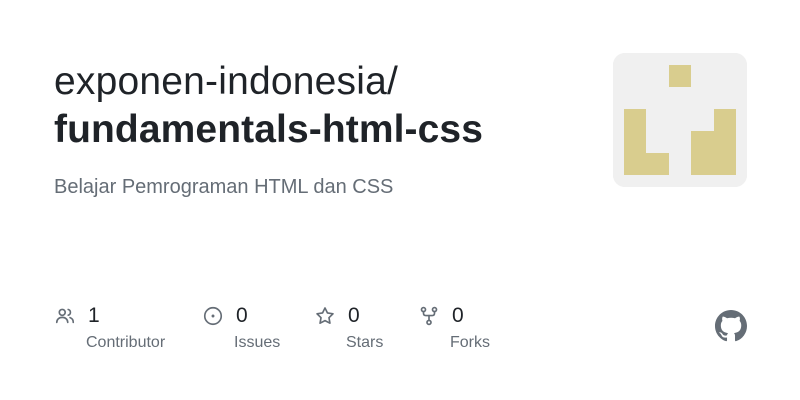  What do you see at coordinates (224, 187) in the screenshot?
I see `repo-description: Belajar Pemrograman HTML dan CSS` at bounding box center [224, 187].